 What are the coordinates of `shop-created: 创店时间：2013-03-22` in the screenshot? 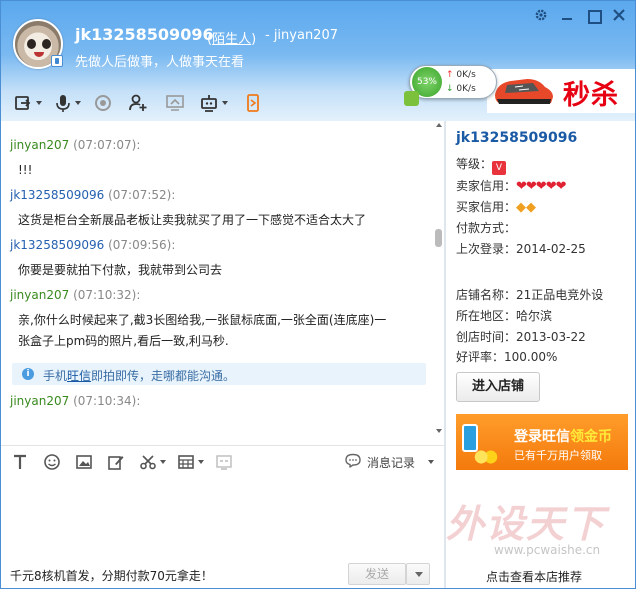 It's located at (521, 336).